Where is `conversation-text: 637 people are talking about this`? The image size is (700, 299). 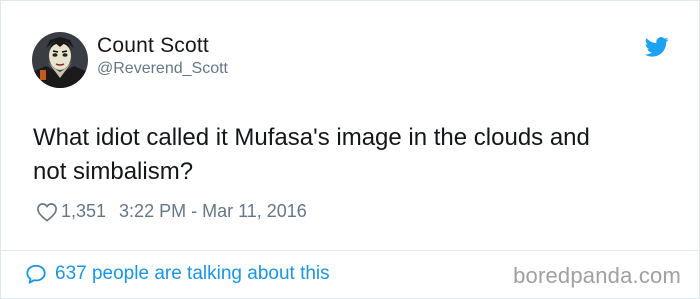 conversation-text: 637 people are talking about this is located at coordinates (192, 274).